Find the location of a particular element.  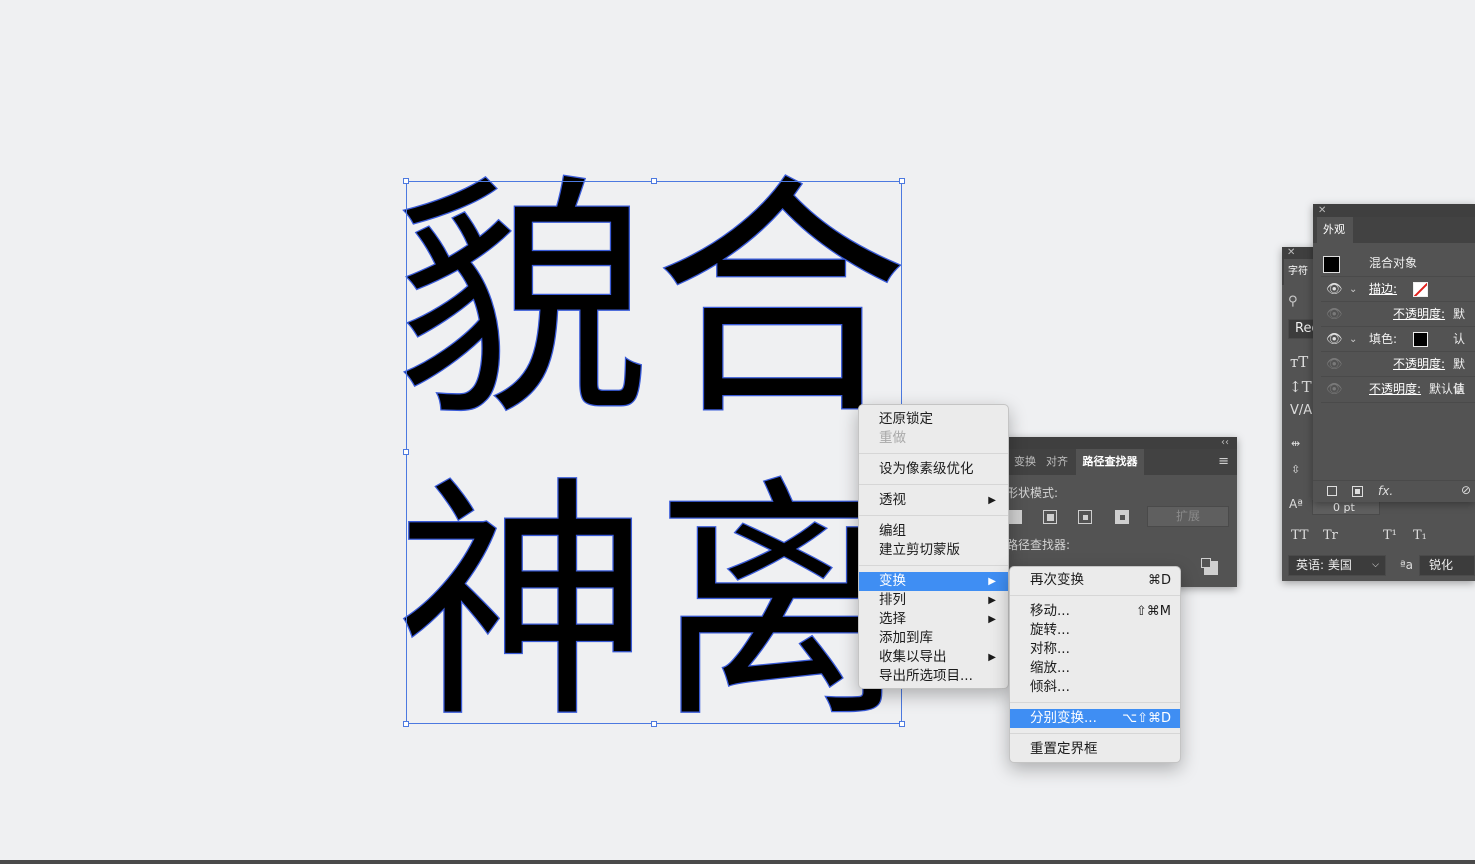

menu-label: 选择 is located at coordinates (892, 619).